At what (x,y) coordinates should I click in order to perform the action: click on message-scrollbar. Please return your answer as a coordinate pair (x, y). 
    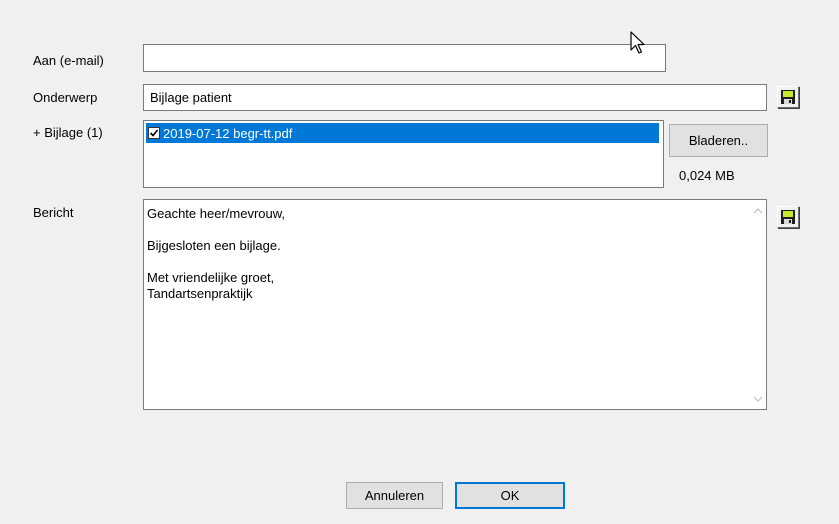
    Looking at the image, I should click on (757, 304).